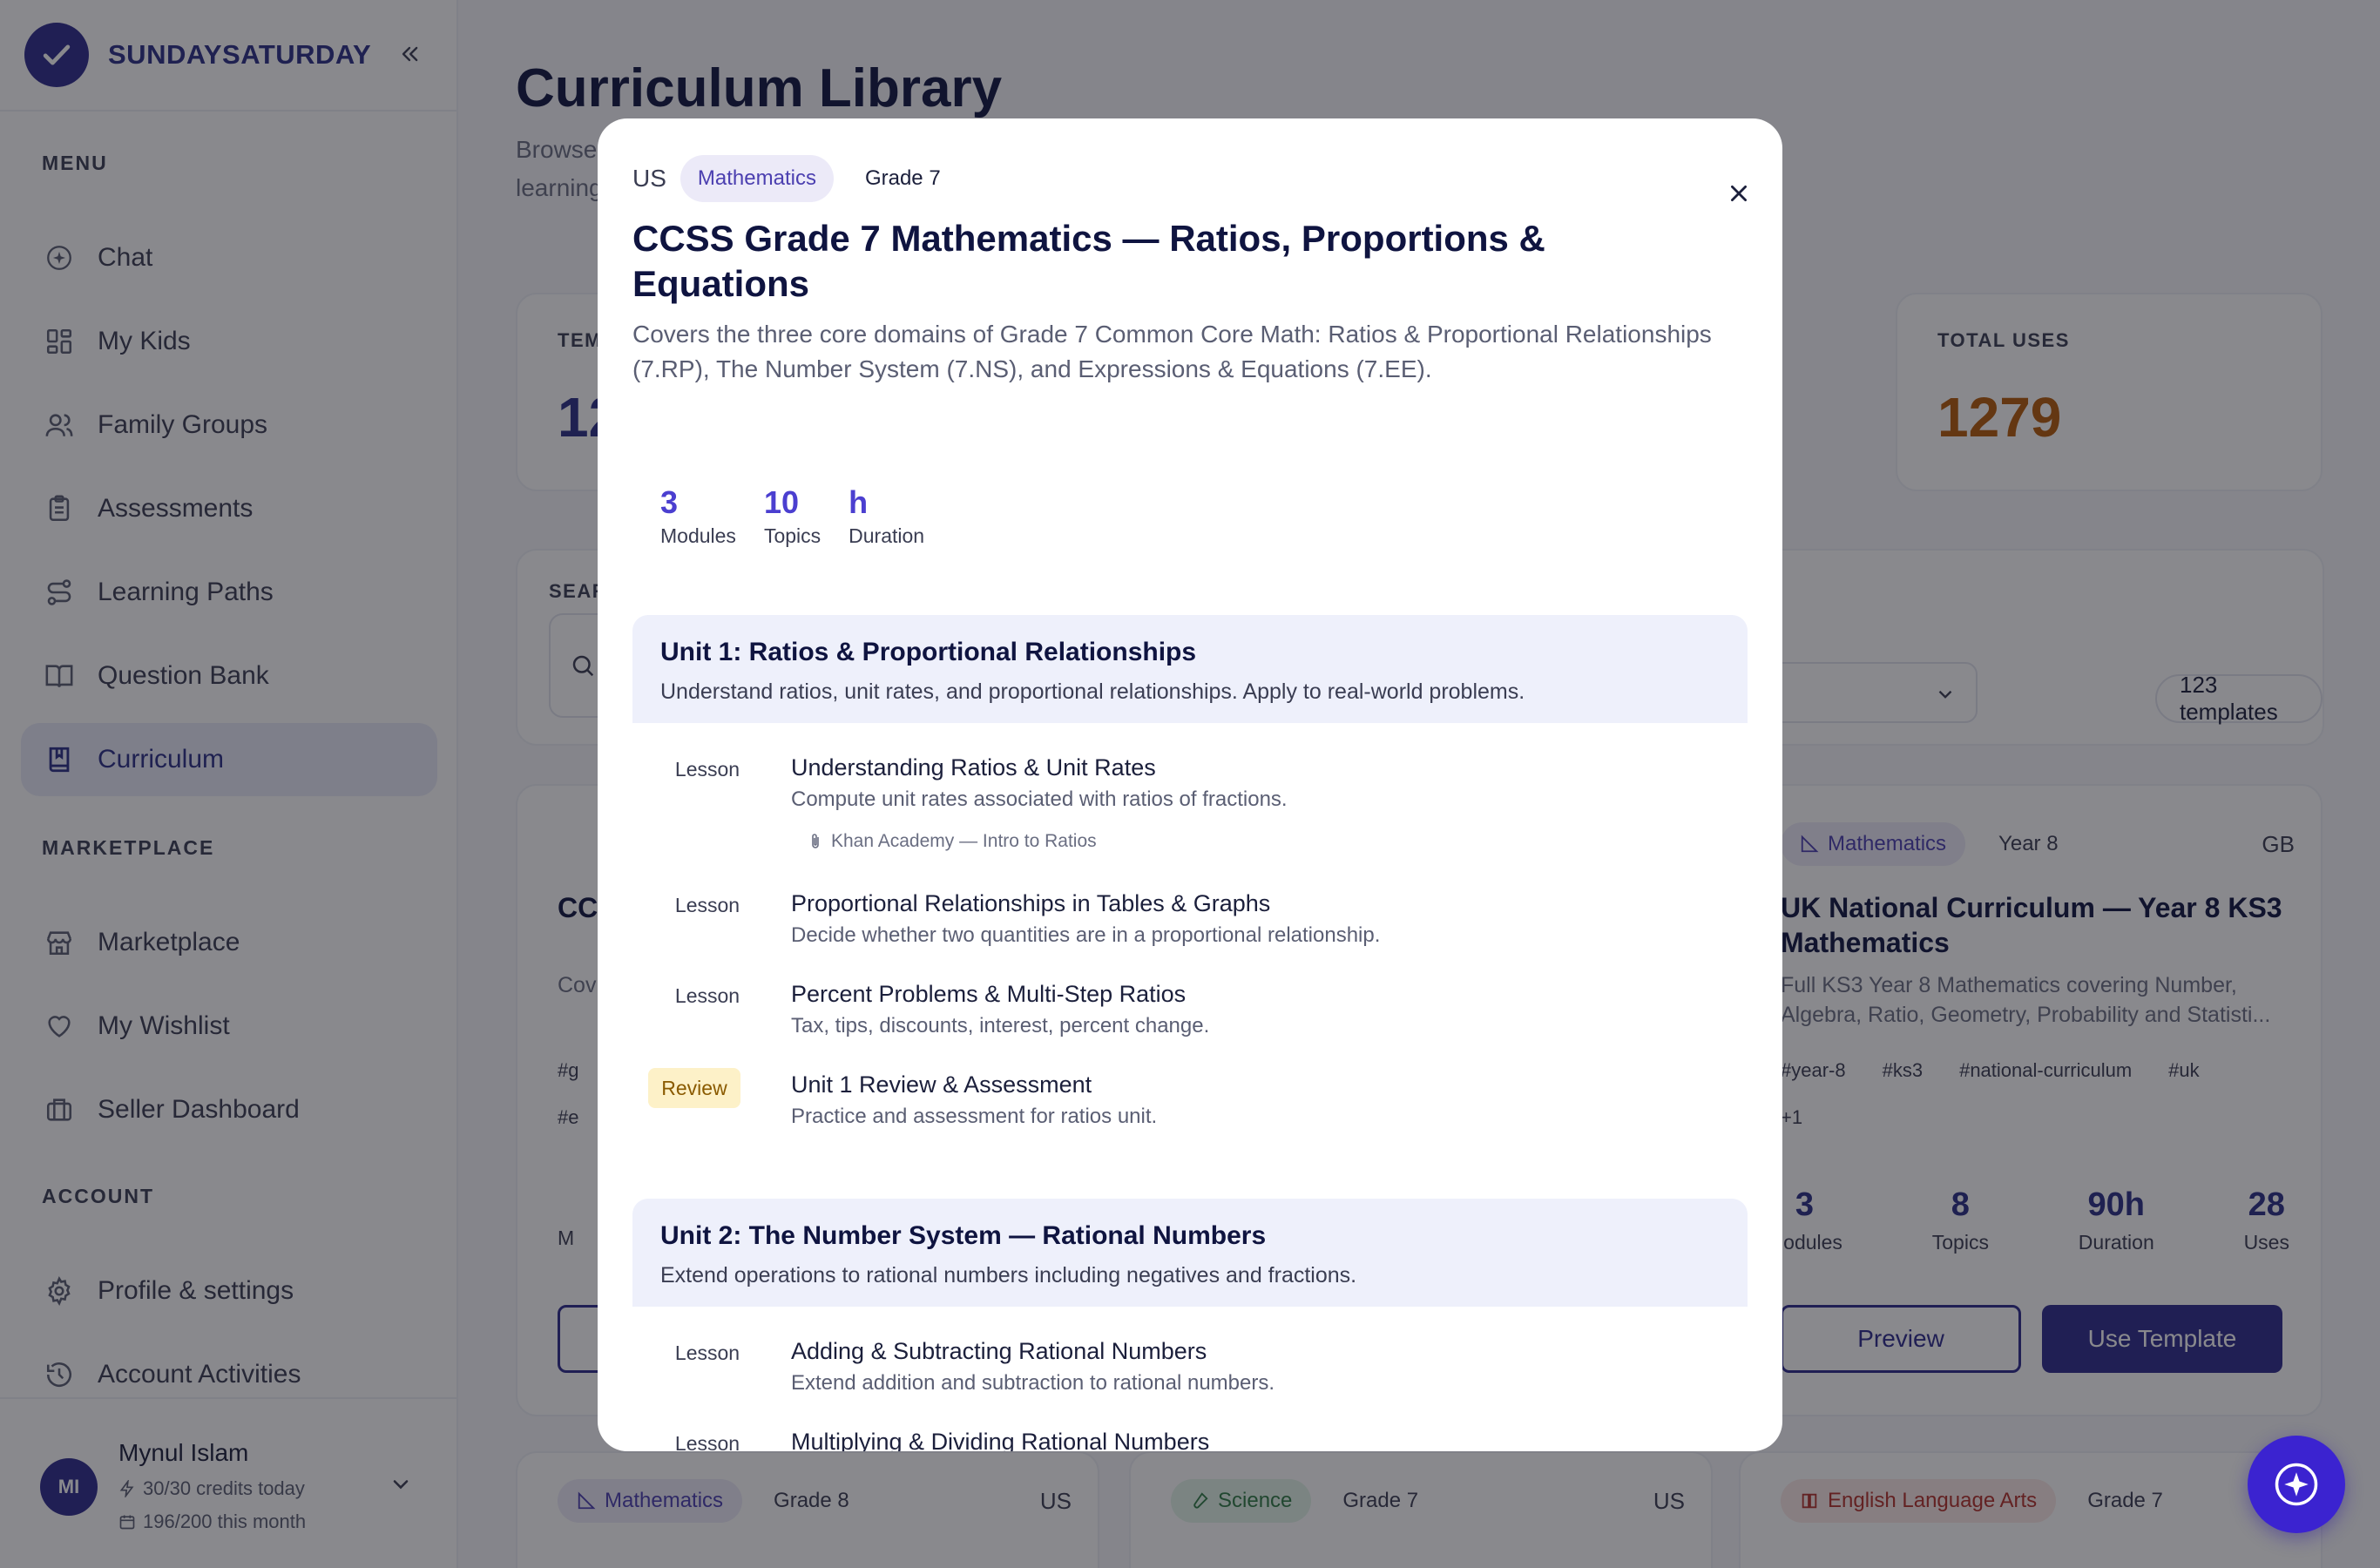  Describe the element at coordinates (974, 1116) in the screenshot. I see `lesson-desc: Practice and assessment for ratios unit.` at that location.